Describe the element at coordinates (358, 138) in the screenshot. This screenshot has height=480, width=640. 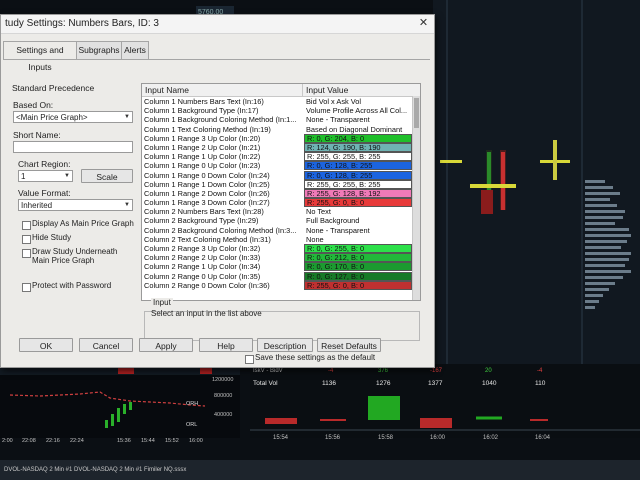
I see `input-value-cell: R: 0, G: 204, B: 0` at that location.